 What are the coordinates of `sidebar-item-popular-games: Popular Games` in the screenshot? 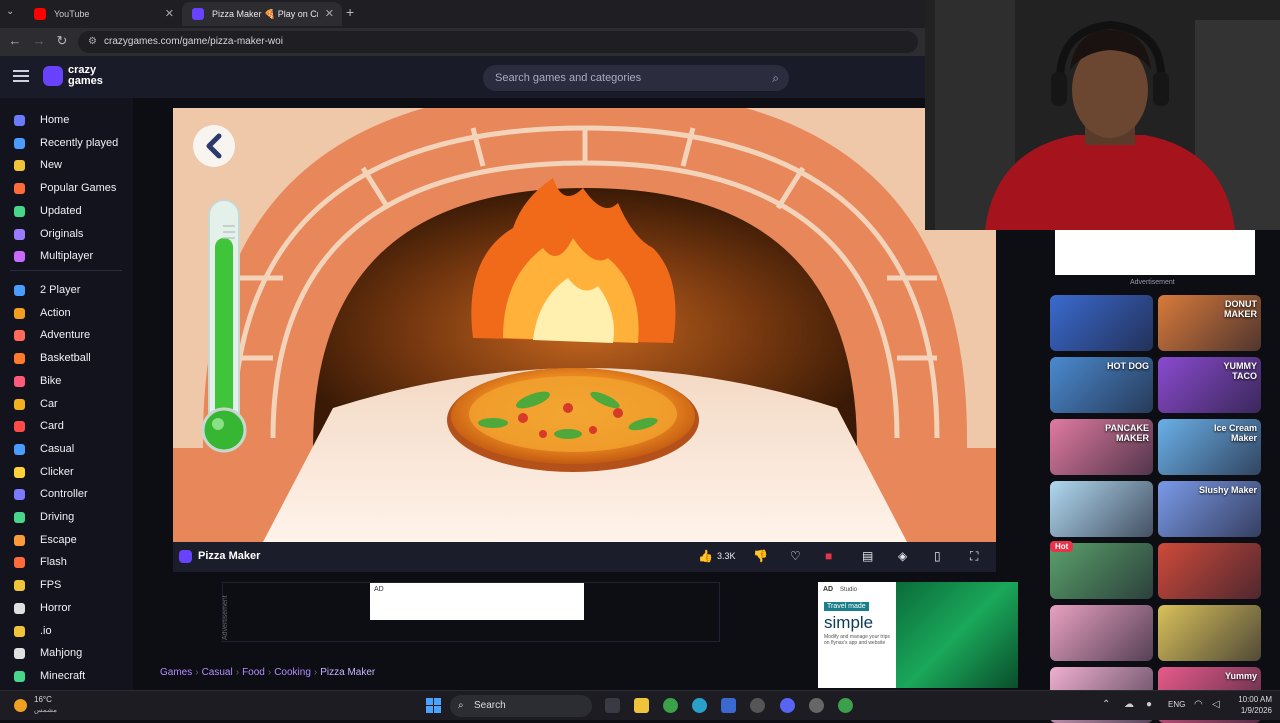 It's located at (66, 188).